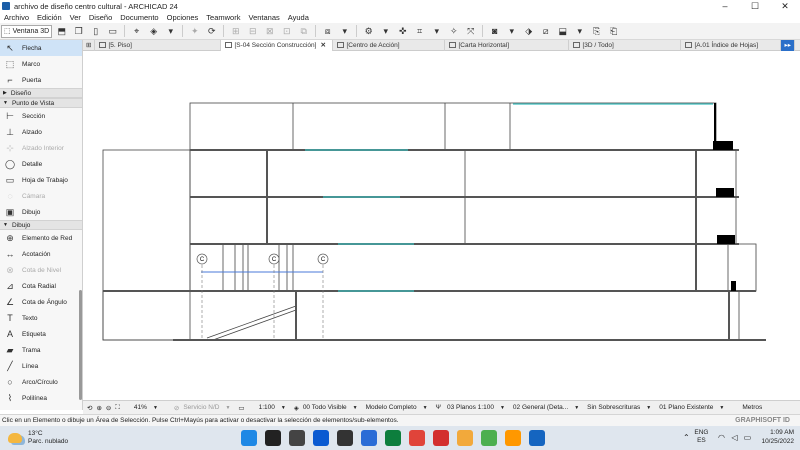 Image resolution: width=800 pixels, height=450 pixels. What do you see at coordinates (785, 6) in the screenshot?
I see `close-button: ✕` at bounding box center [785, 6].